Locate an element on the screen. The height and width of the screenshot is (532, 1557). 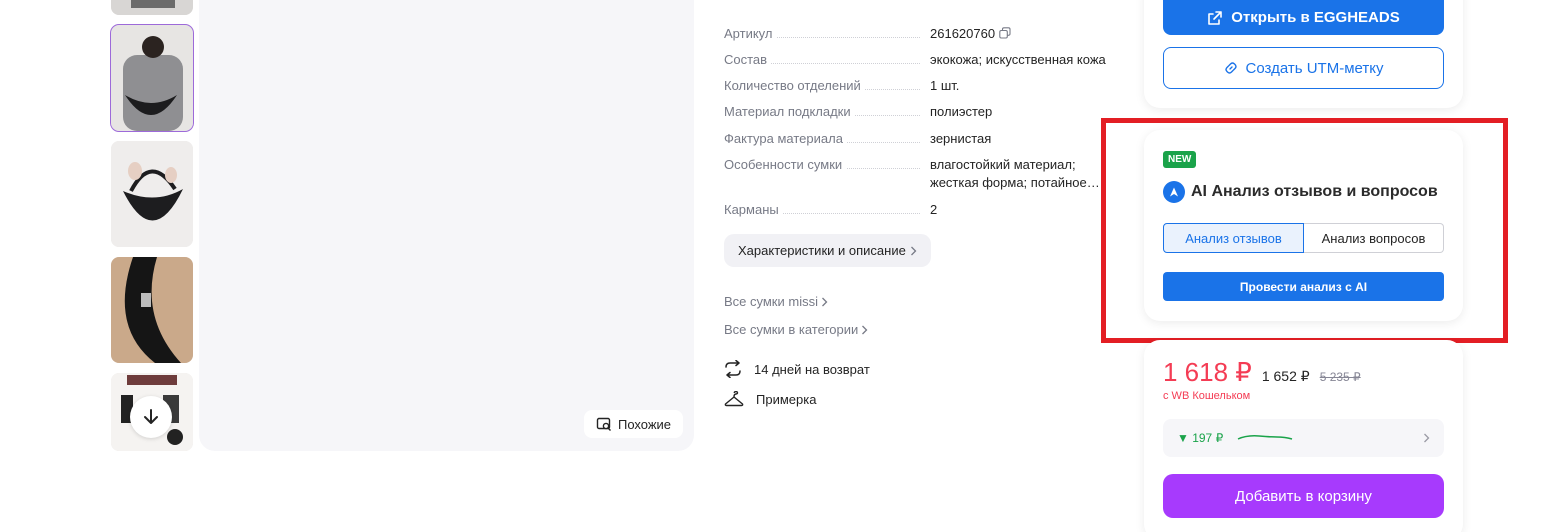
details-chip: Характеристики и описание is located at coordinates (827, 250).